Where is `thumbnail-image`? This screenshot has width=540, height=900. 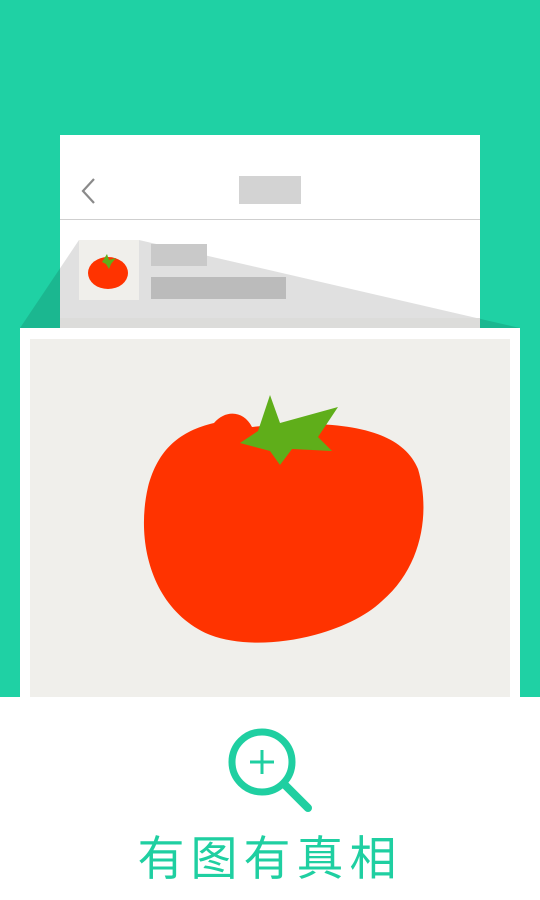
thumbnail-image is located at coordinates (109, 270).